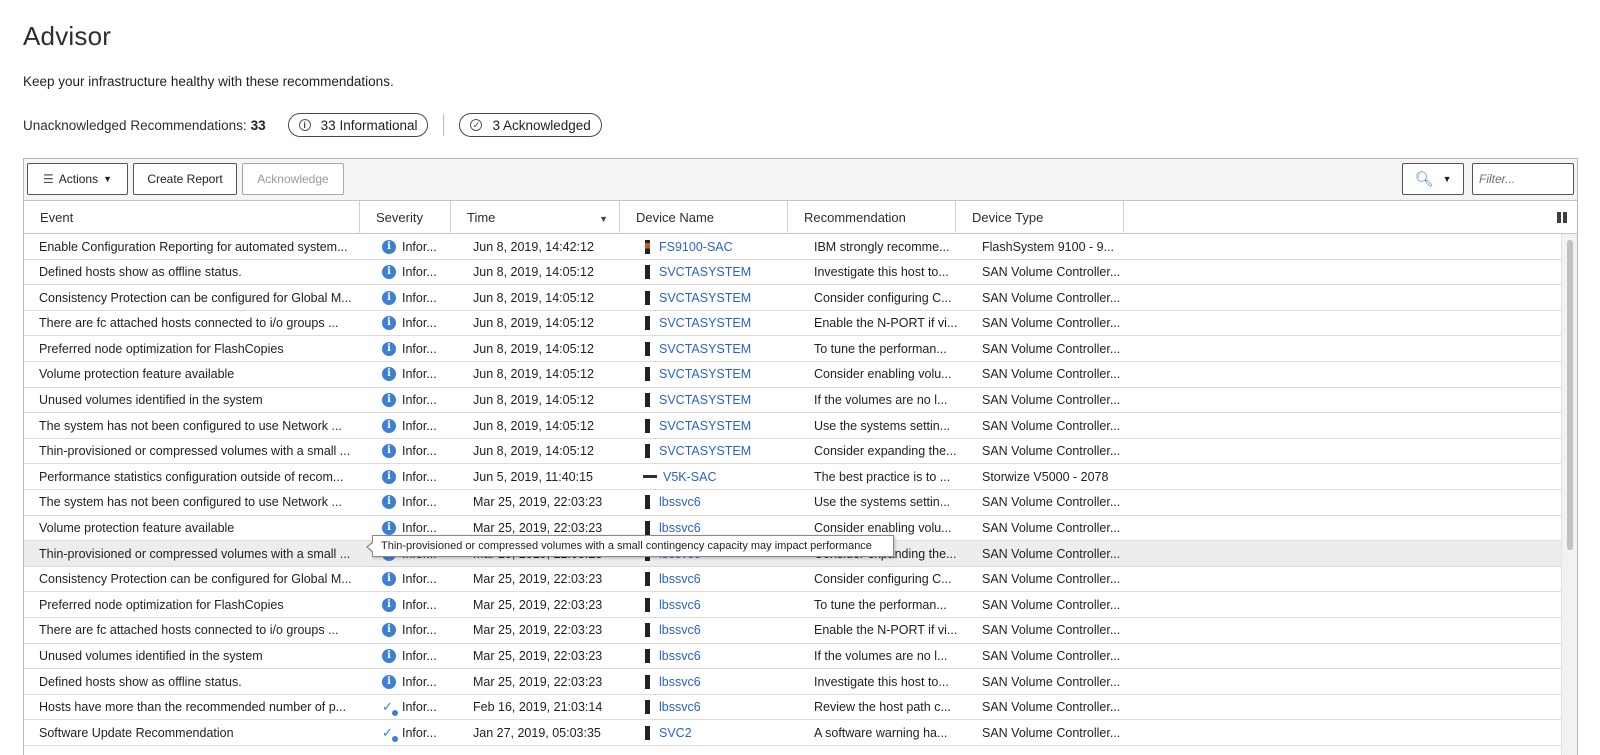  Describe the element at coordinates (390, 708) in the screenshot. I see `update-icon: ✓` at that location.